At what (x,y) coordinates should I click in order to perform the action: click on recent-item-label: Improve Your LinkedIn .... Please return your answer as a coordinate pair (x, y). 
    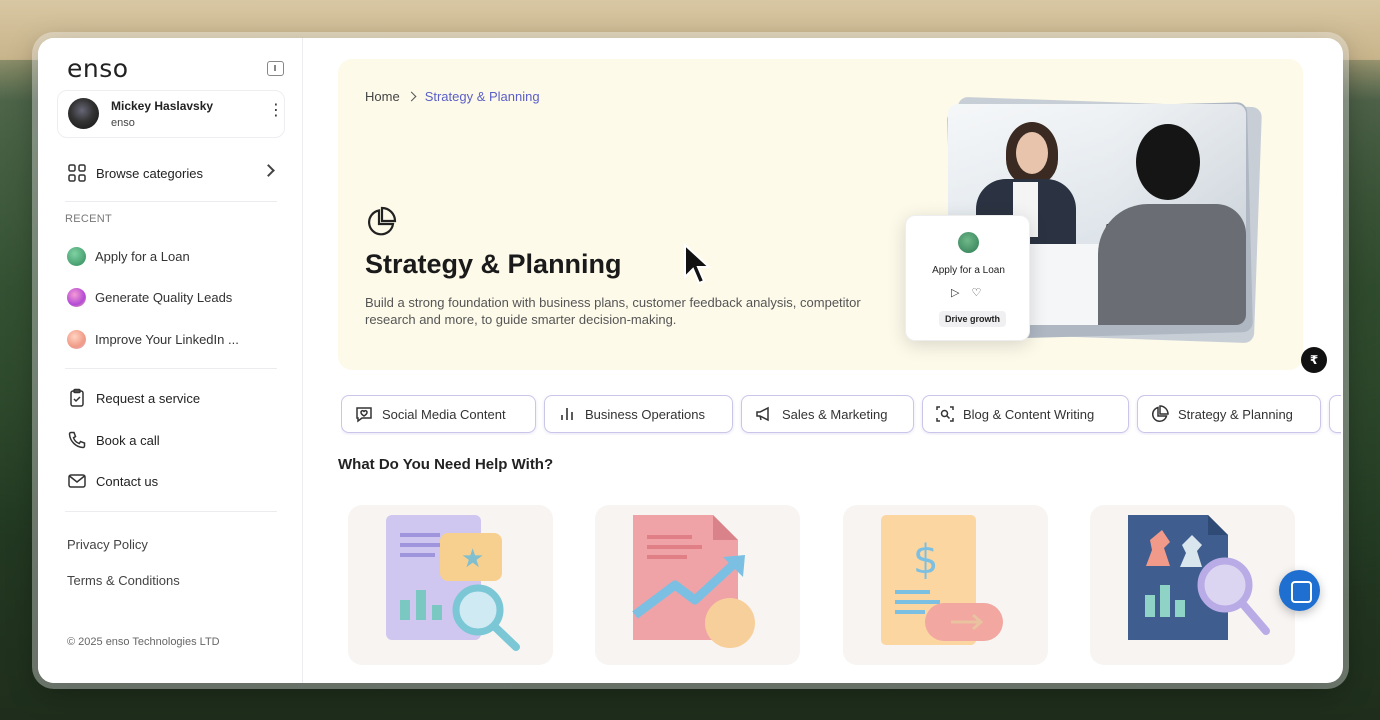
    Looking at the image, I should click on (167, 339).